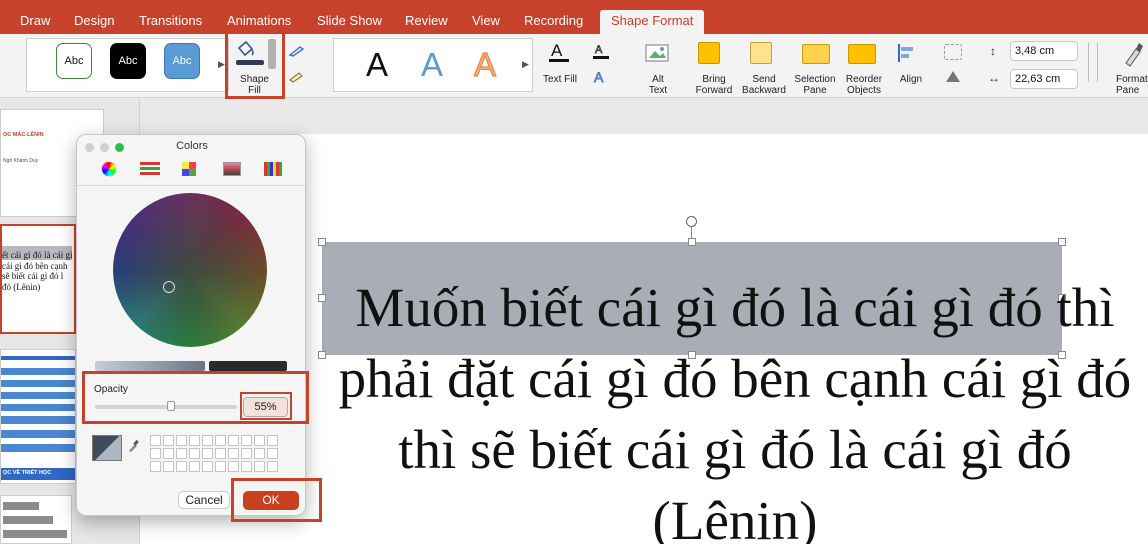  Describe the element at coordinates (35, 20) in the screenshot. I see `tab-draw: Draw` at that location.